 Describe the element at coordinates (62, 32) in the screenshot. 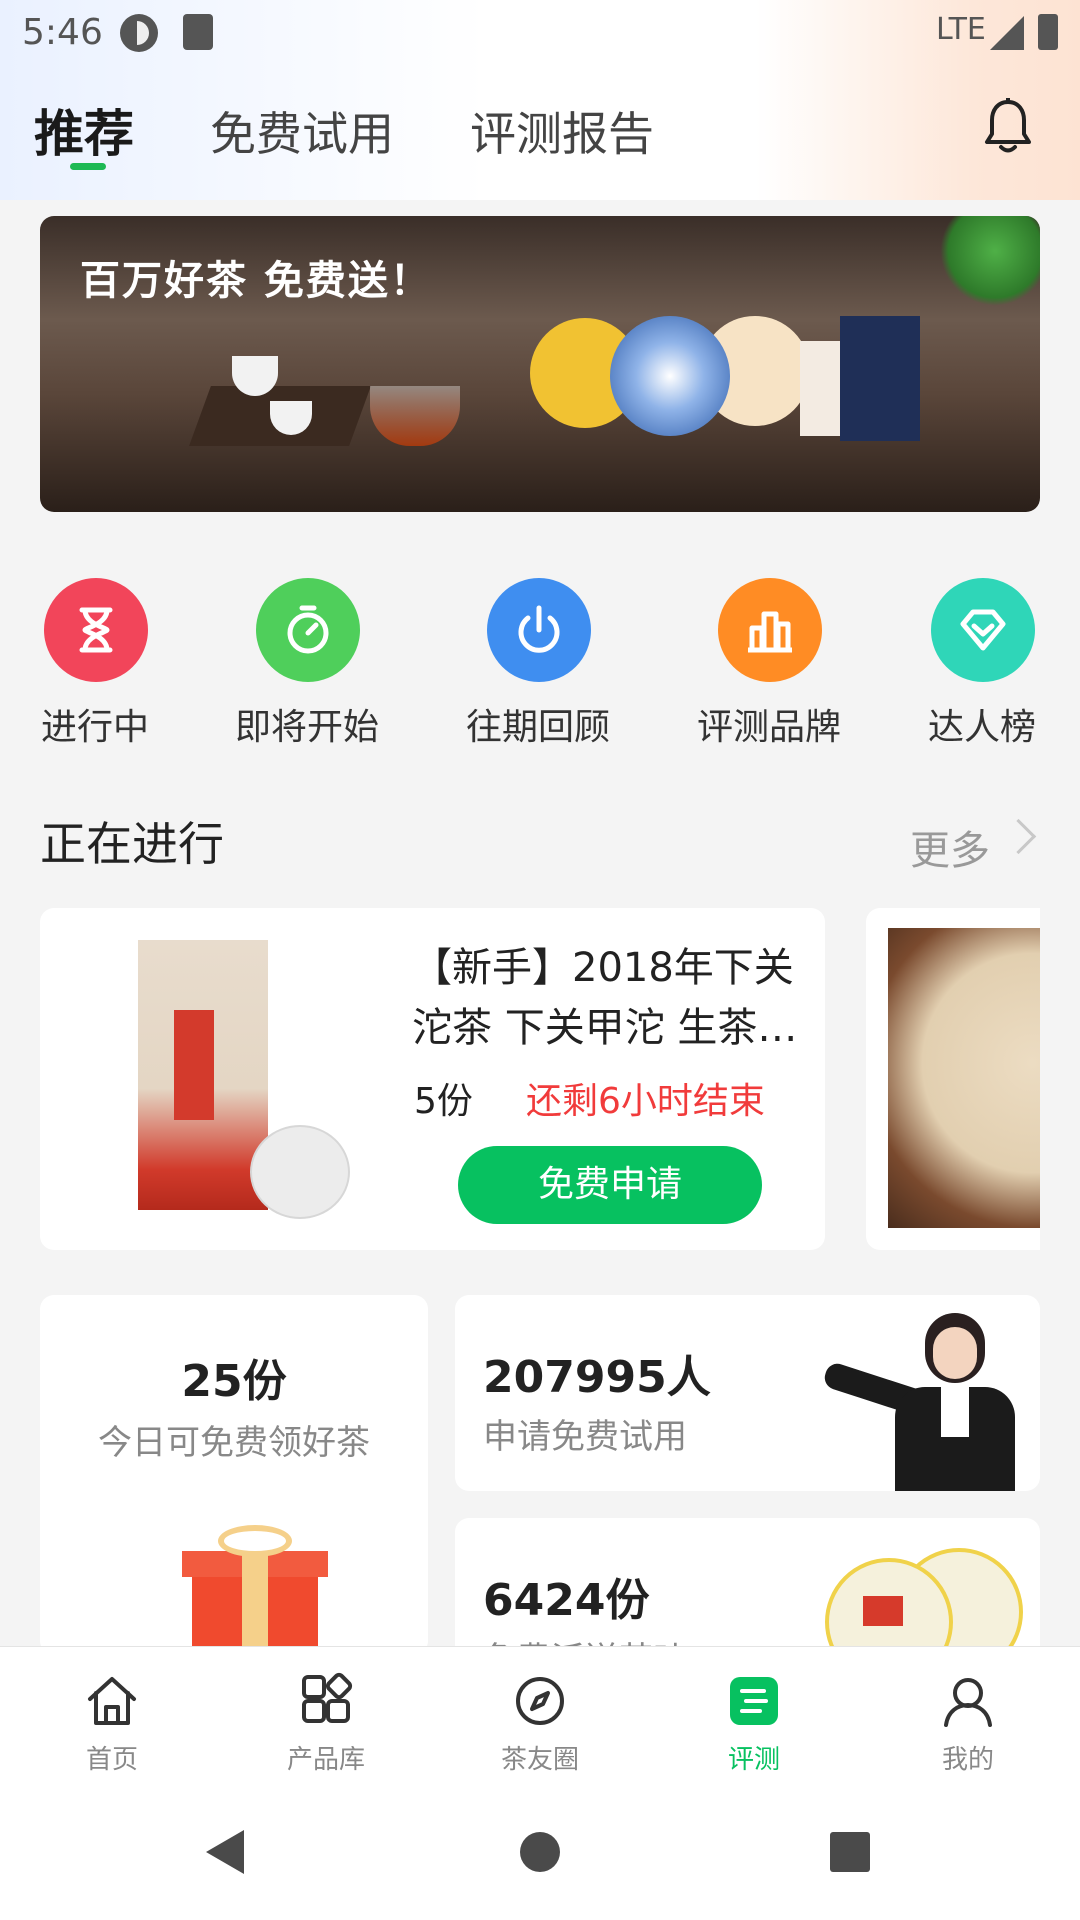

I see `status-time: 5:46` at that location.